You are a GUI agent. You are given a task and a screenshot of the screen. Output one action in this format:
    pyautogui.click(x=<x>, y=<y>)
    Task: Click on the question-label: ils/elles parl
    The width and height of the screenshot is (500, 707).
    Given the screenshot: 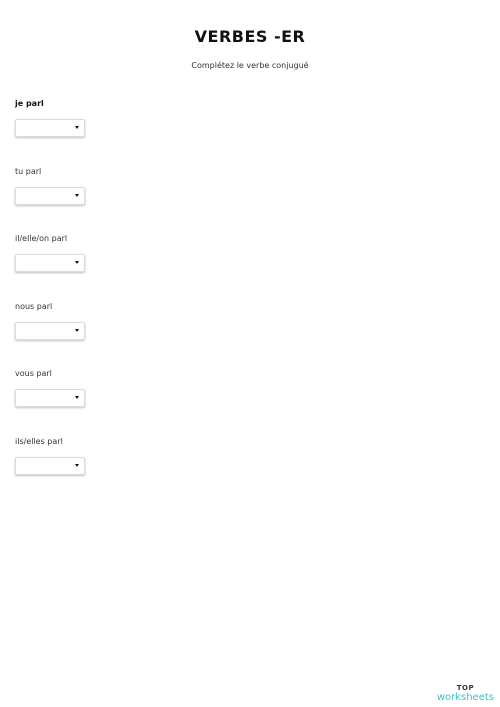 What is the action you would take?
    pyautogui.click(x=39, y=441)
    